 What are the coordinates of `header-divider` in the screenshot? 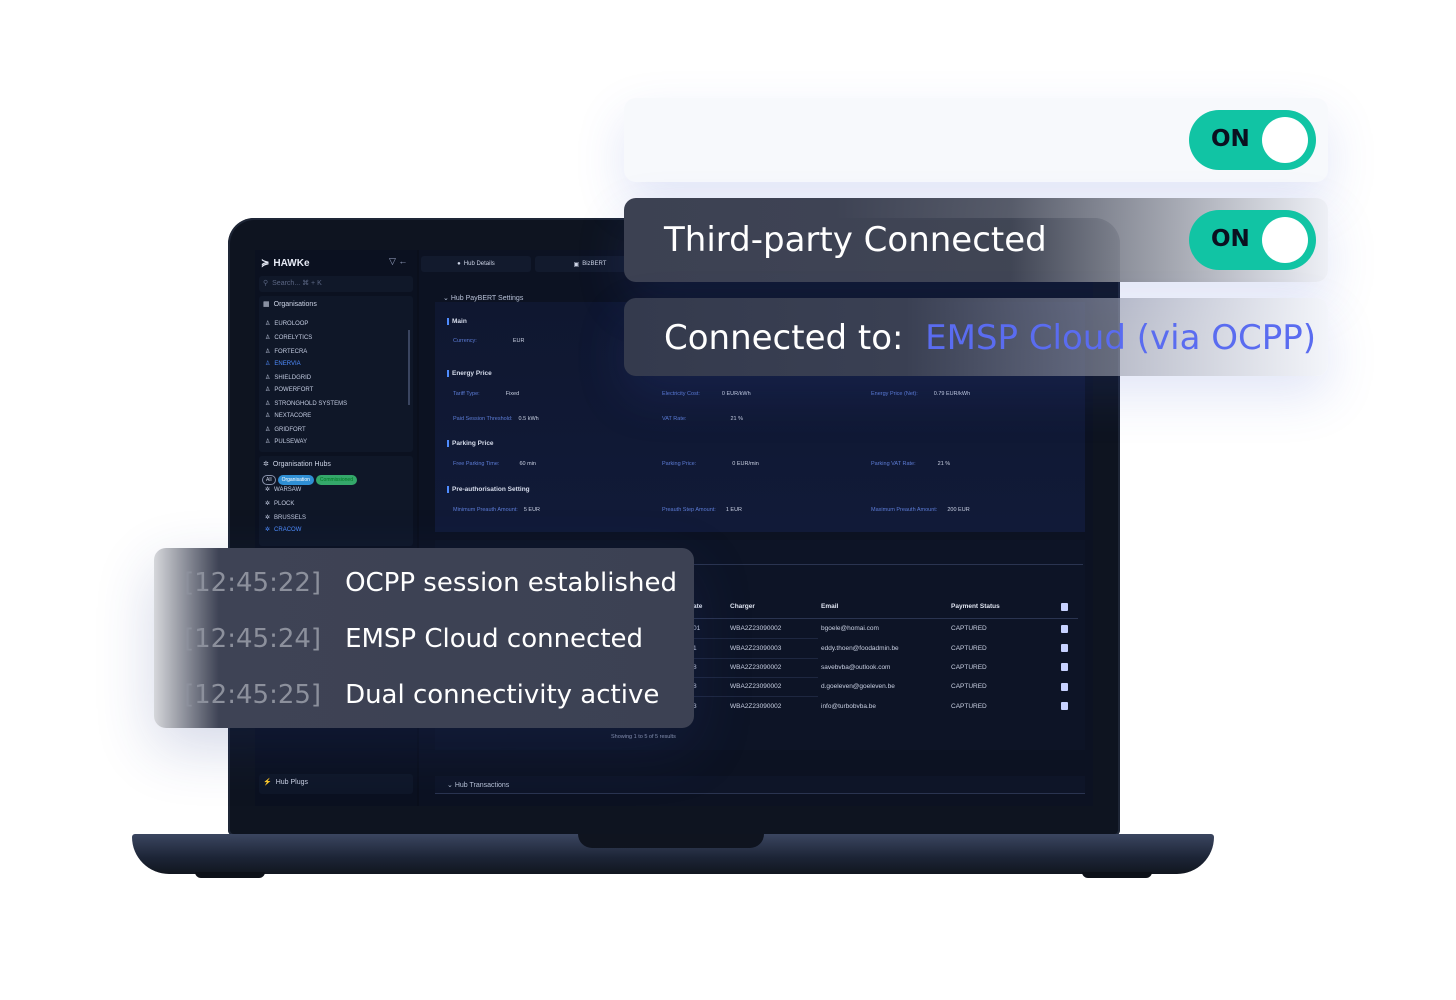 It's located at (884, 618).